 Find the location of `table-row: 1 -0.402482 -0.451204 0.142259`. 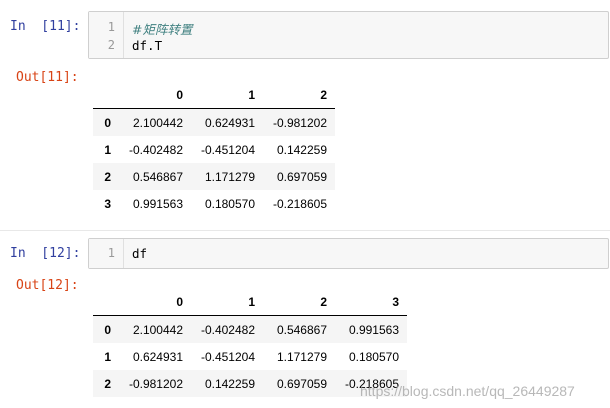

table-row: 1 -0.402482 -0.451204 0.142259 is located at coordinates (214, 149).